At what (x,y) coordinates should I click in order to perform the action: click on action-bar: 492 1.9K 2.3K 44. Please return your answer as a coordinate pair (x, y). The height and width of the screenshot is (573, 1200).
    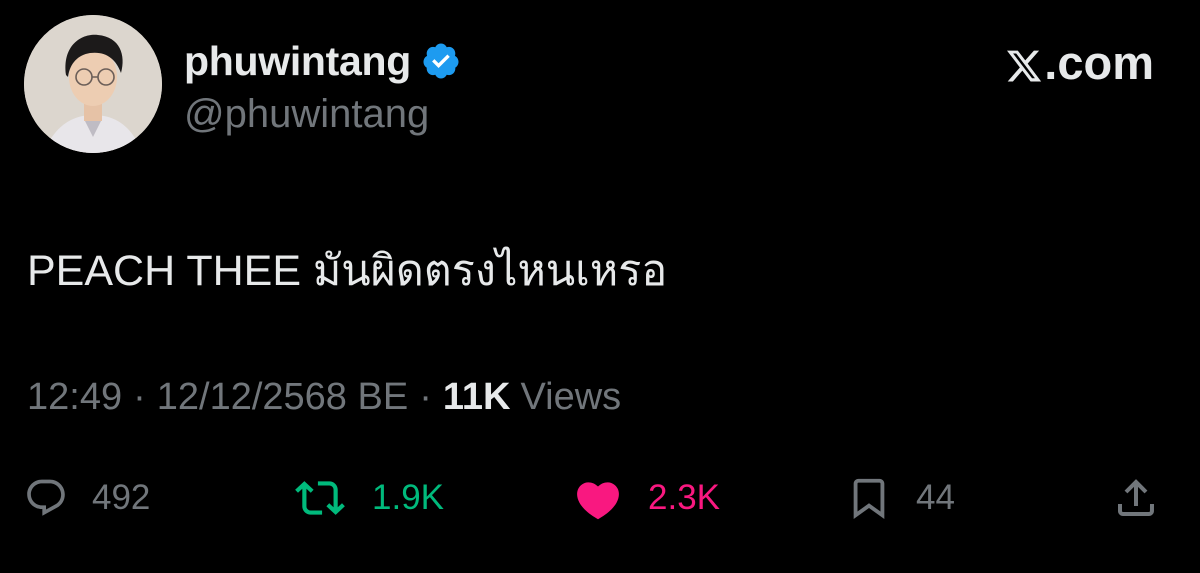
    Looking at the image, I should click on (600, 498).